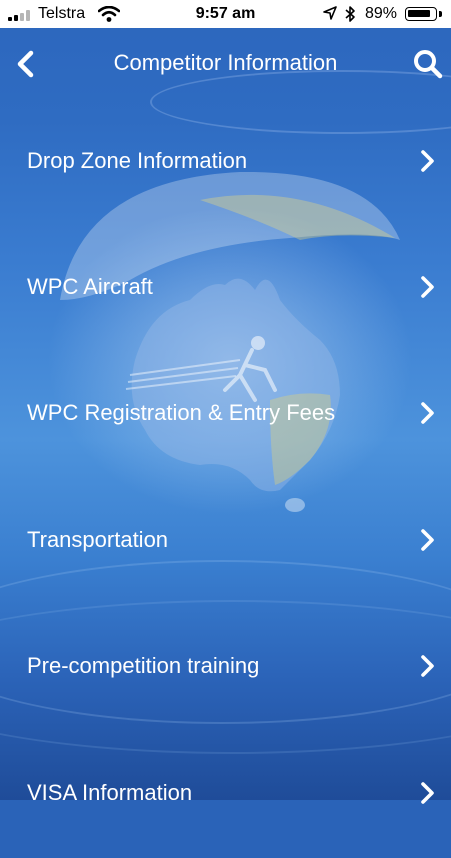 The height and width of the screenshot is (858, 451). What do you see at coordinates (225, 14) in the screenshot?
I see `status-bar: Telstra 9:57 am 89%` at bounding box center [225, 14].